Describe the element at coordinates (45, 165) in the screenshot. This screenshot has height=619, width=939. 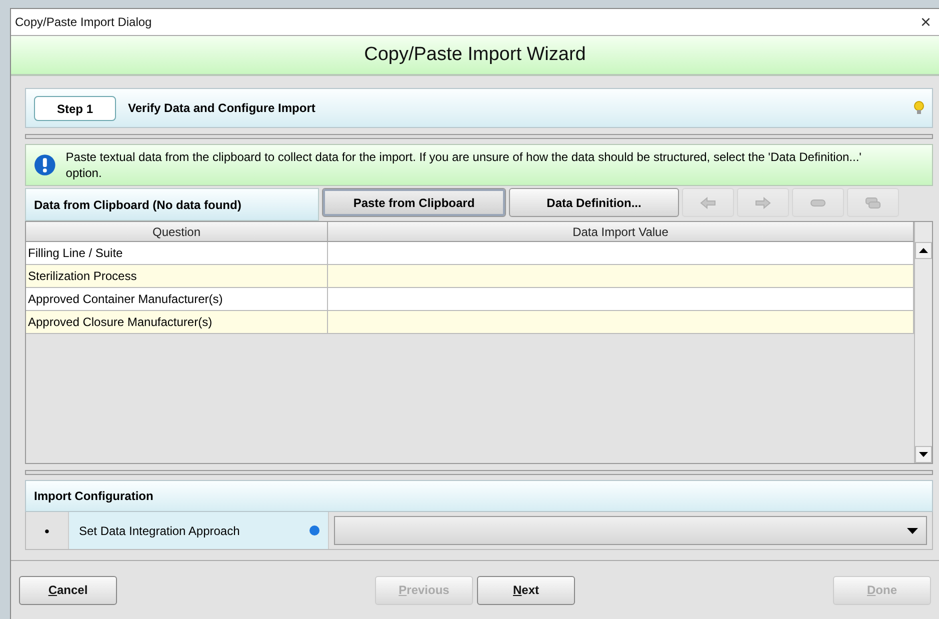
I see `exclamation-icon` at that location.